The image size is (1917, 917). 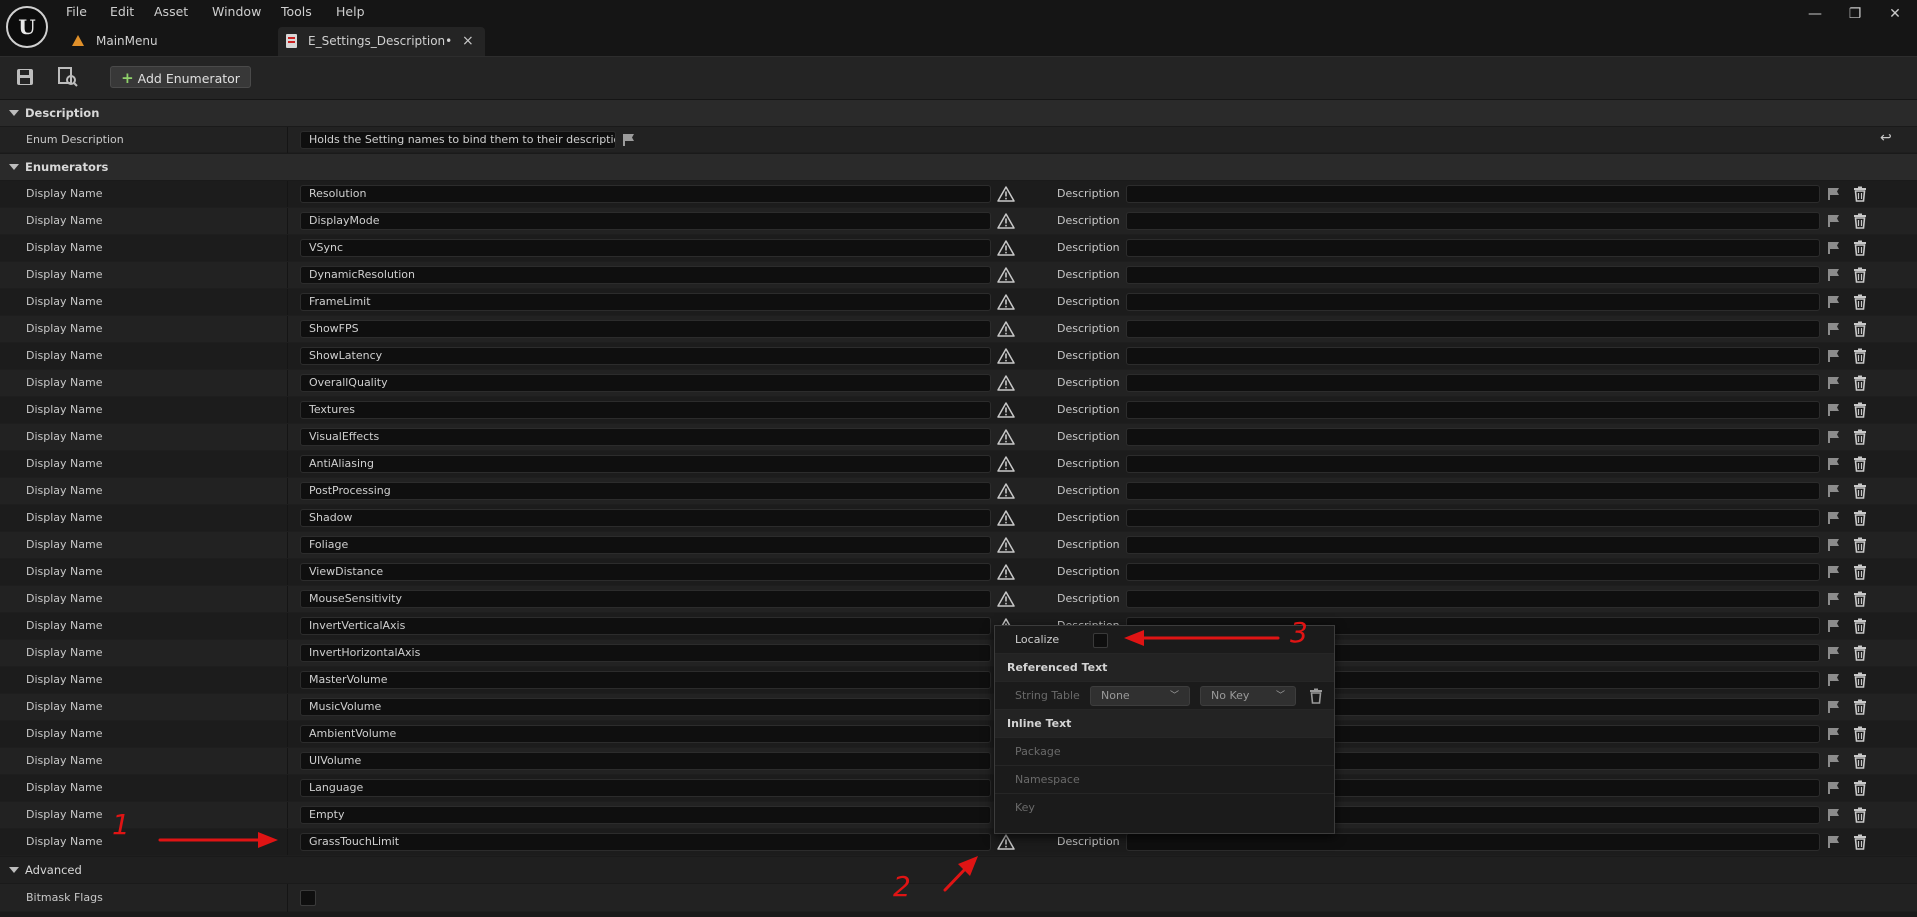 What do you see at coordinates (1299, 632) in the screenshot?
I see `annotation-number-3: 3` at bounding box center [1299, 632].